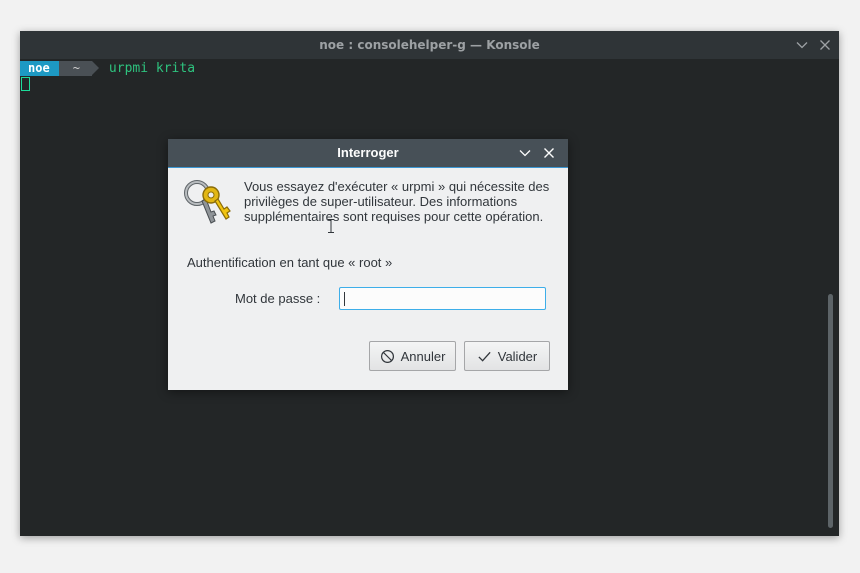 The width and height of the screenshot is (860, 573). I want to click on dialog-titlebar: Interroger, so click(368, 153).